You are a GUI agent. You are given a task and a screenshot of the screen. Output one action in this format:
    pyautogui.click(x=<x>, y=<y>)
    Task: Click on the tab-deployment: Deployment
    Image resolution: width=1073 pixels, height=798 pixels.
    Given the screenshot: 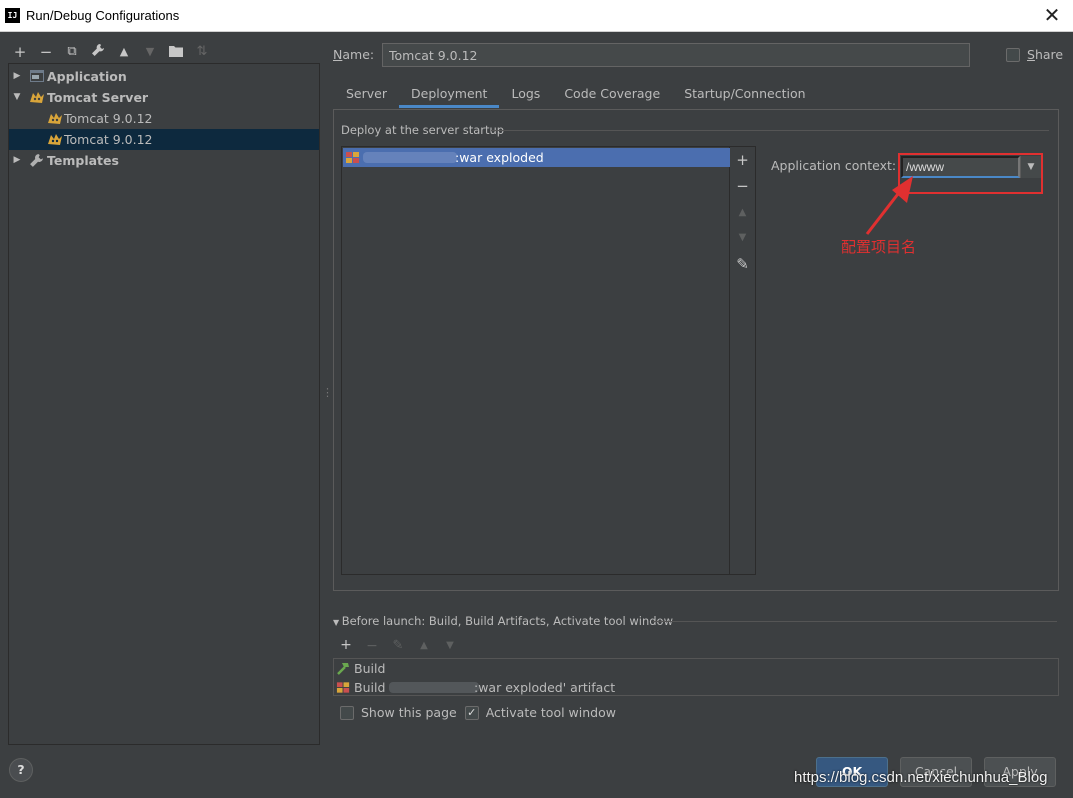 What is the action you would take?
    pyautogui.click(x=449, y=95)
    